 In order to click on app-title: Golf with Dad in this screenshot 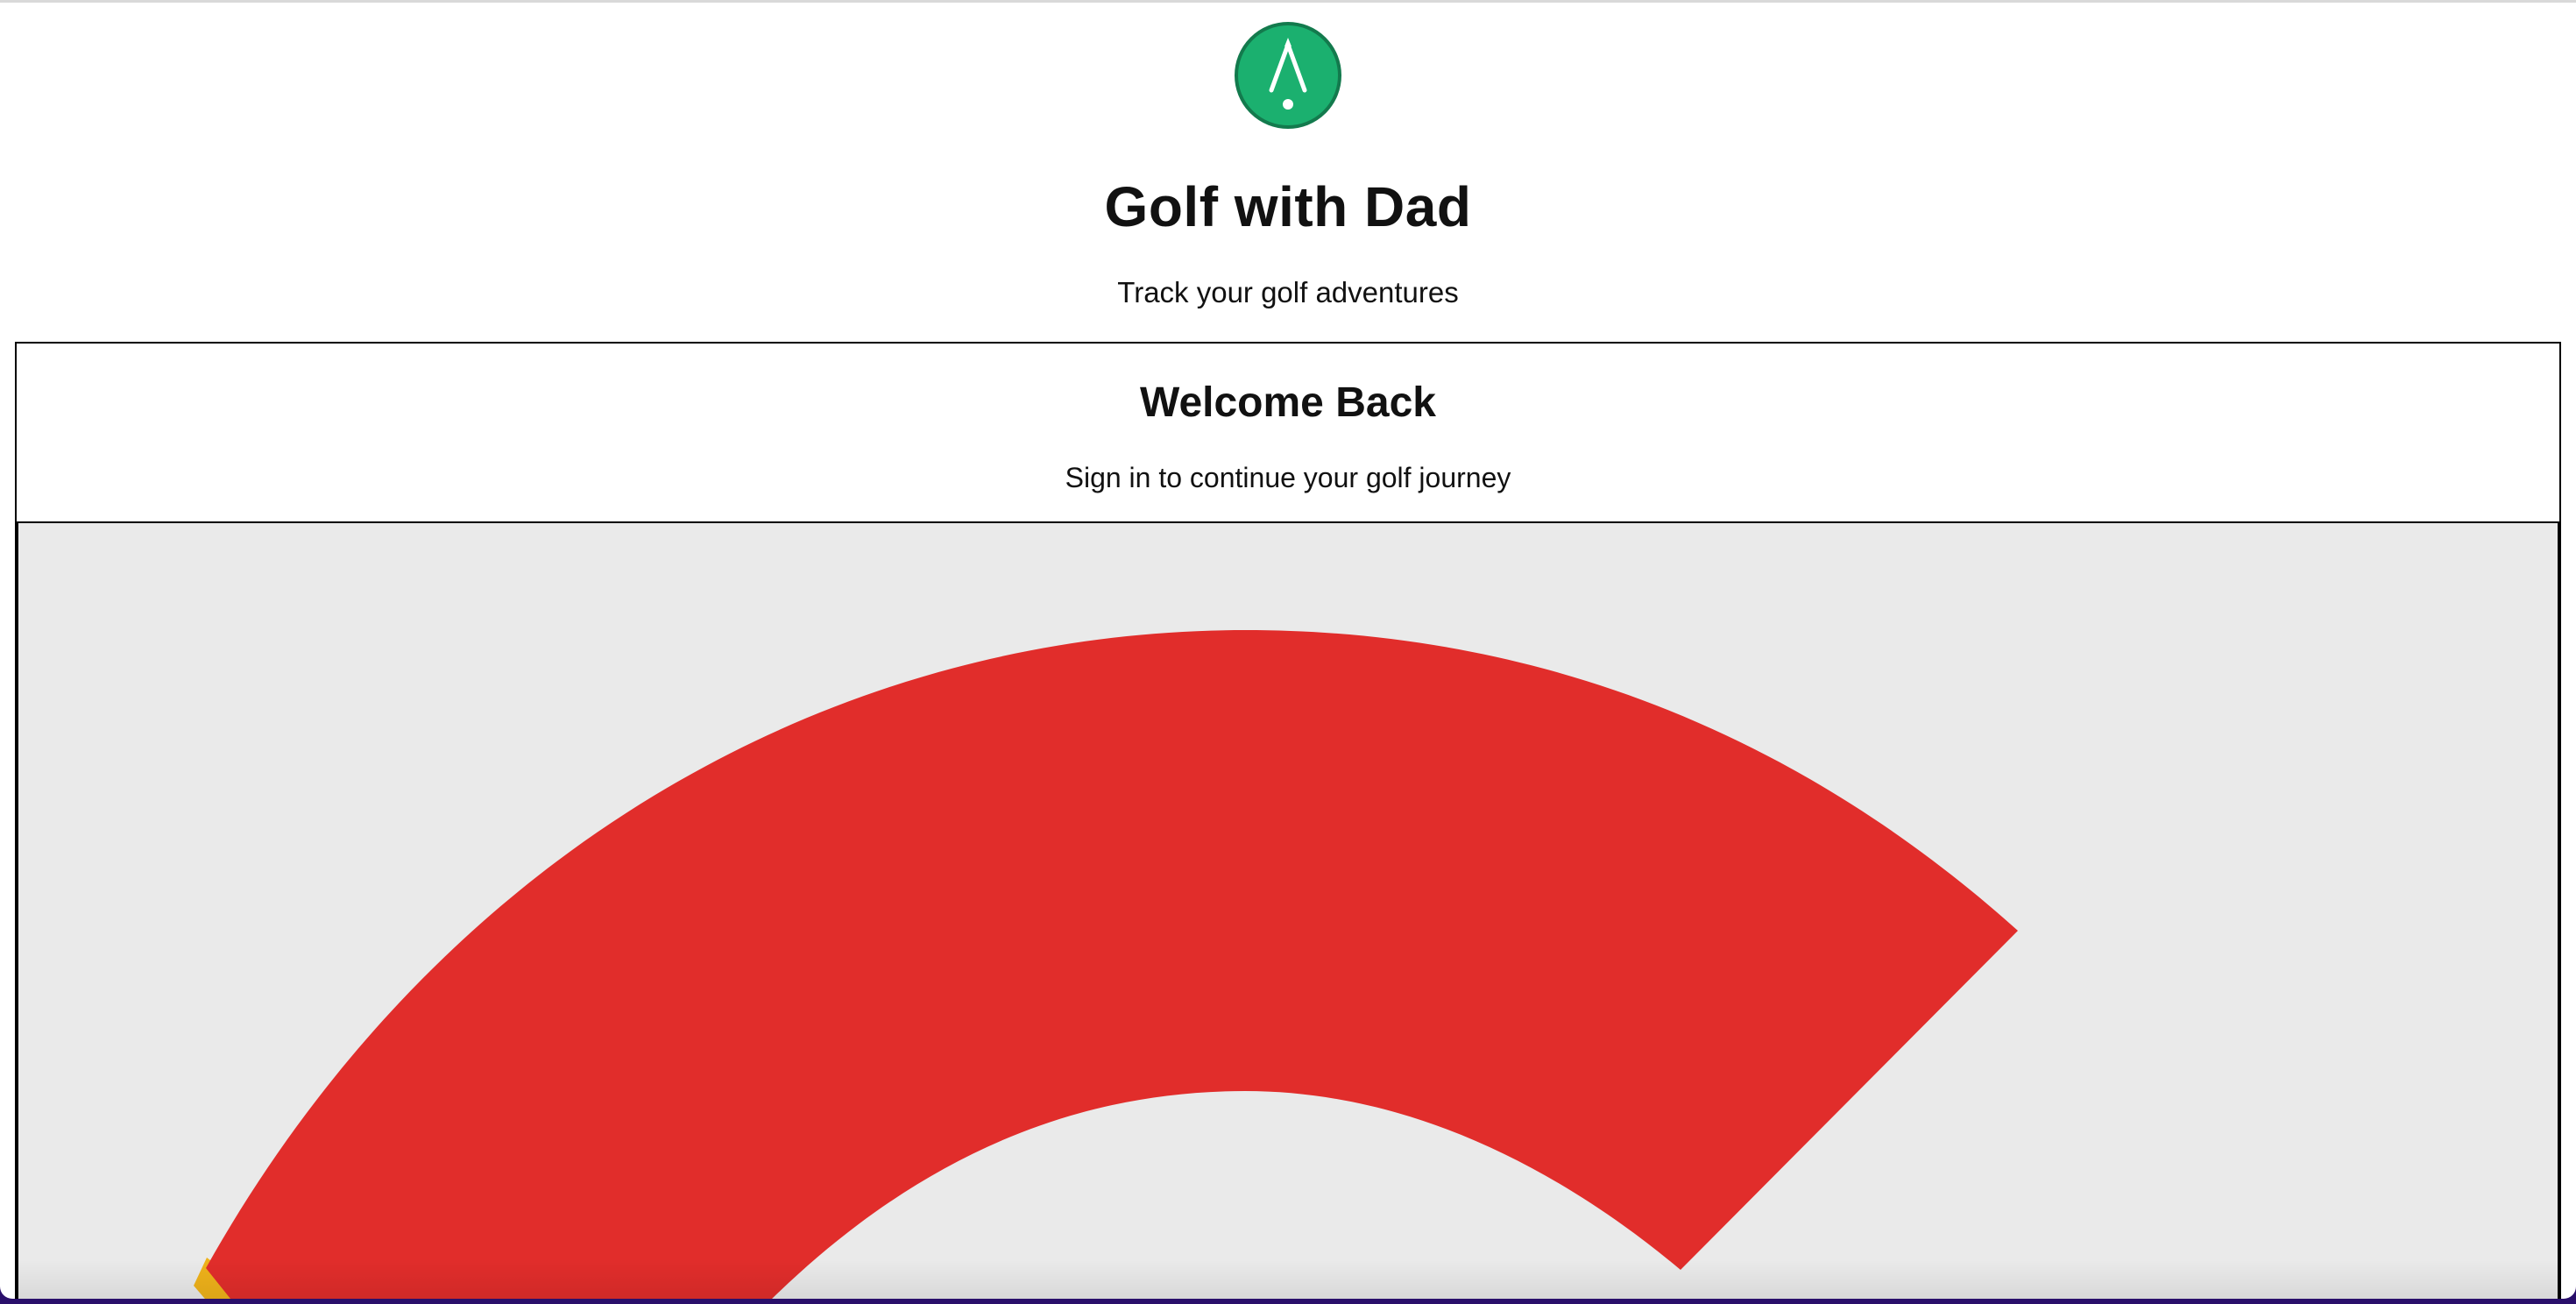, I will do `click(1288, 206)`.